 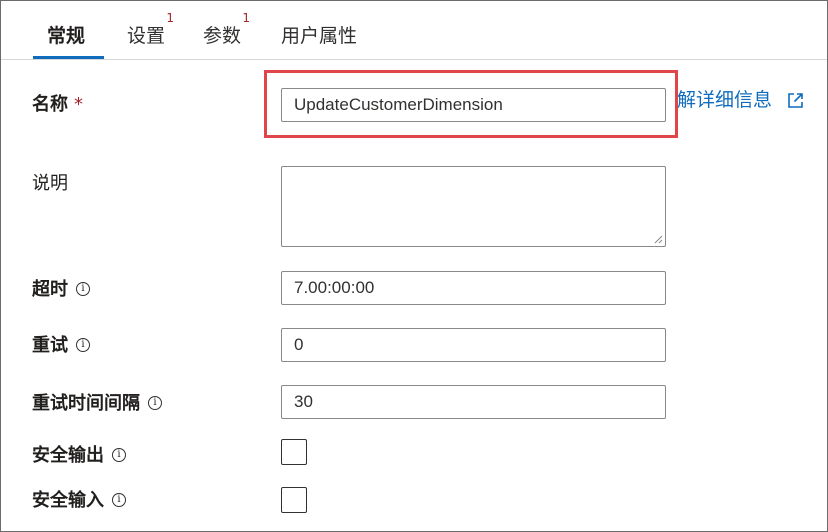 I want to click on retry-label: 重试 i, so click(x=61, y=346).